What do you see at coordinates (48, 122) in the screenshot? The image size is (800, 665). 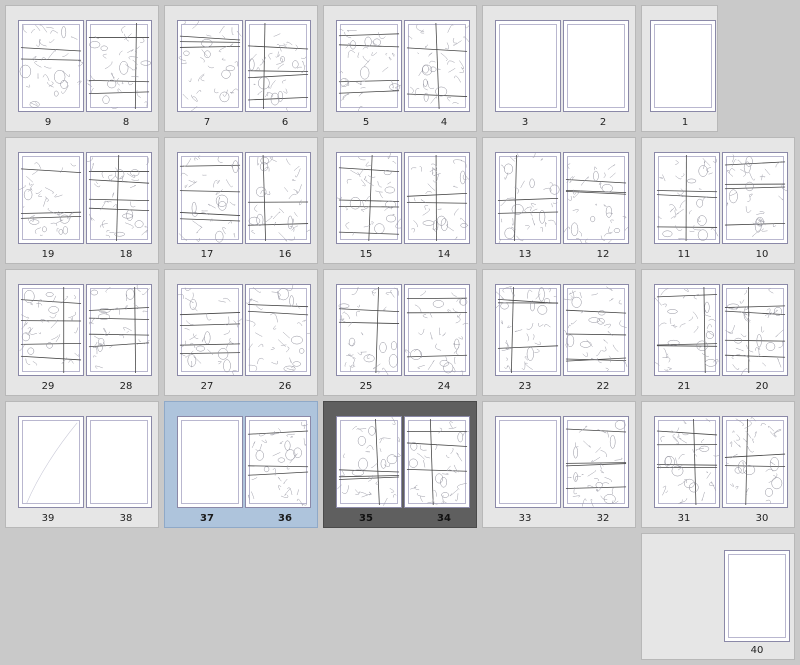 I see `page-number-label: 9` at bounding box center [48, 122].